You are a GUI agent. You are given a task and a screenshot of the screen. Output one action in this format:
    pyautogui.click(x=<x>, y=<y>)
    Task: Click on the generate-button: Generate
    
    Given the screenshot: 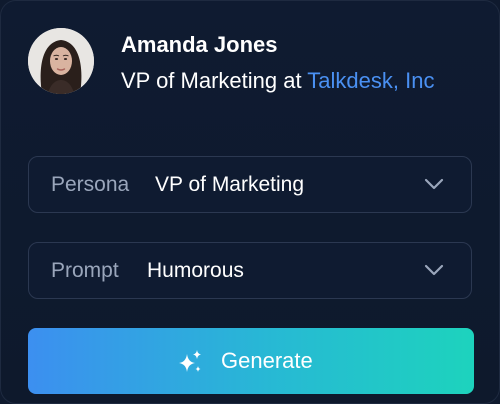 What is the action you would take?
    pyautogui.click(x=251, y=361)
    